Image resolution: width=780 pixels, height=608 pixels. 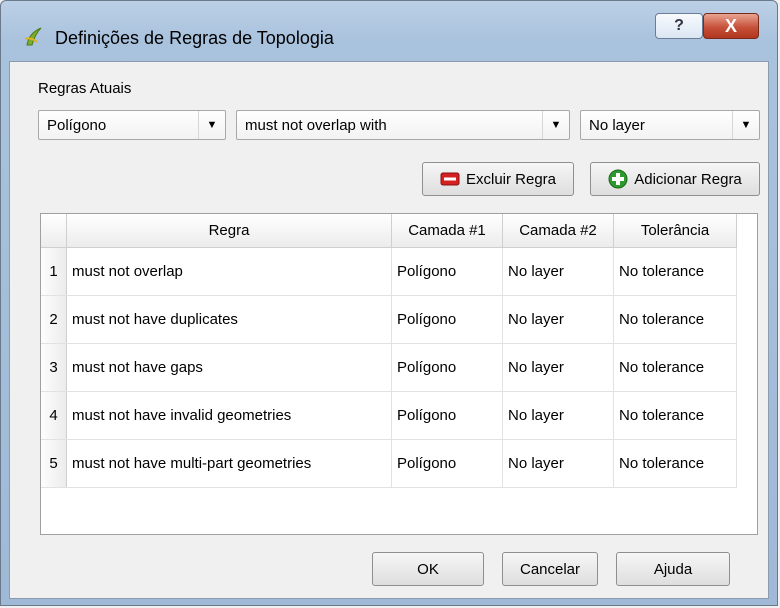 I want to click on help-label: Ajuda, so click(x=673, y=569).